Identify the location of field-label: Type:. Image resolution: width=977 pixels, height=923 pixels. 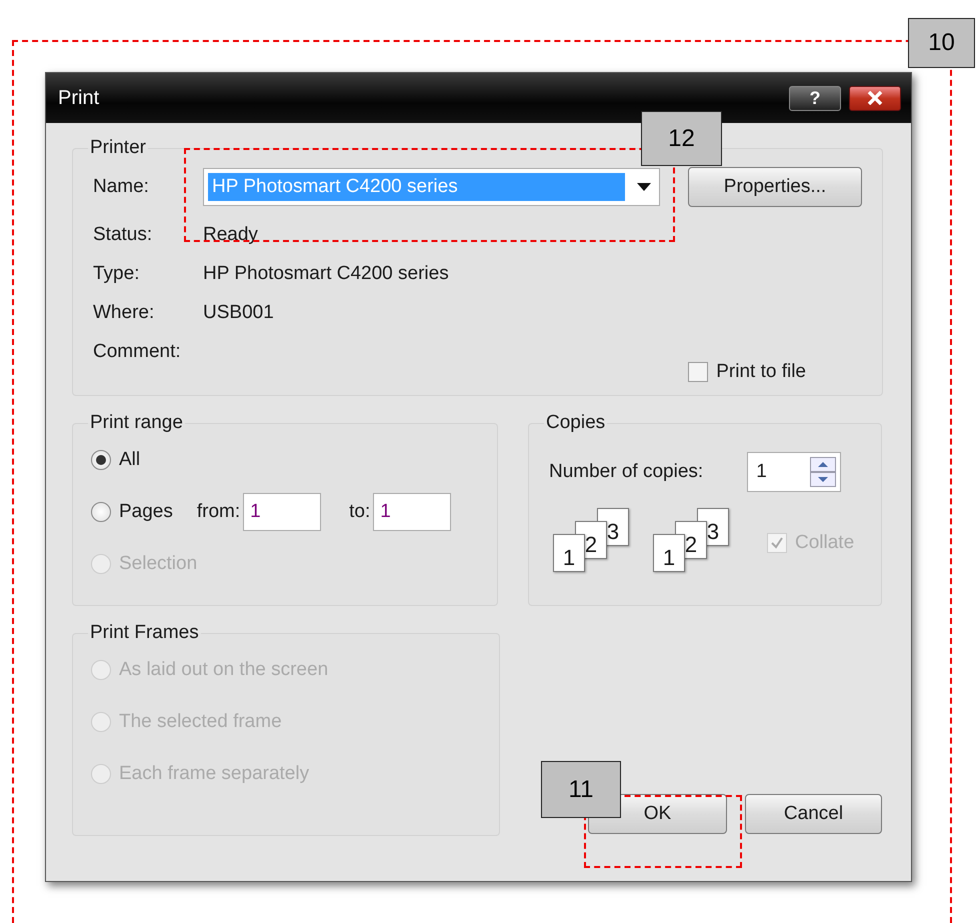
(116, 273).